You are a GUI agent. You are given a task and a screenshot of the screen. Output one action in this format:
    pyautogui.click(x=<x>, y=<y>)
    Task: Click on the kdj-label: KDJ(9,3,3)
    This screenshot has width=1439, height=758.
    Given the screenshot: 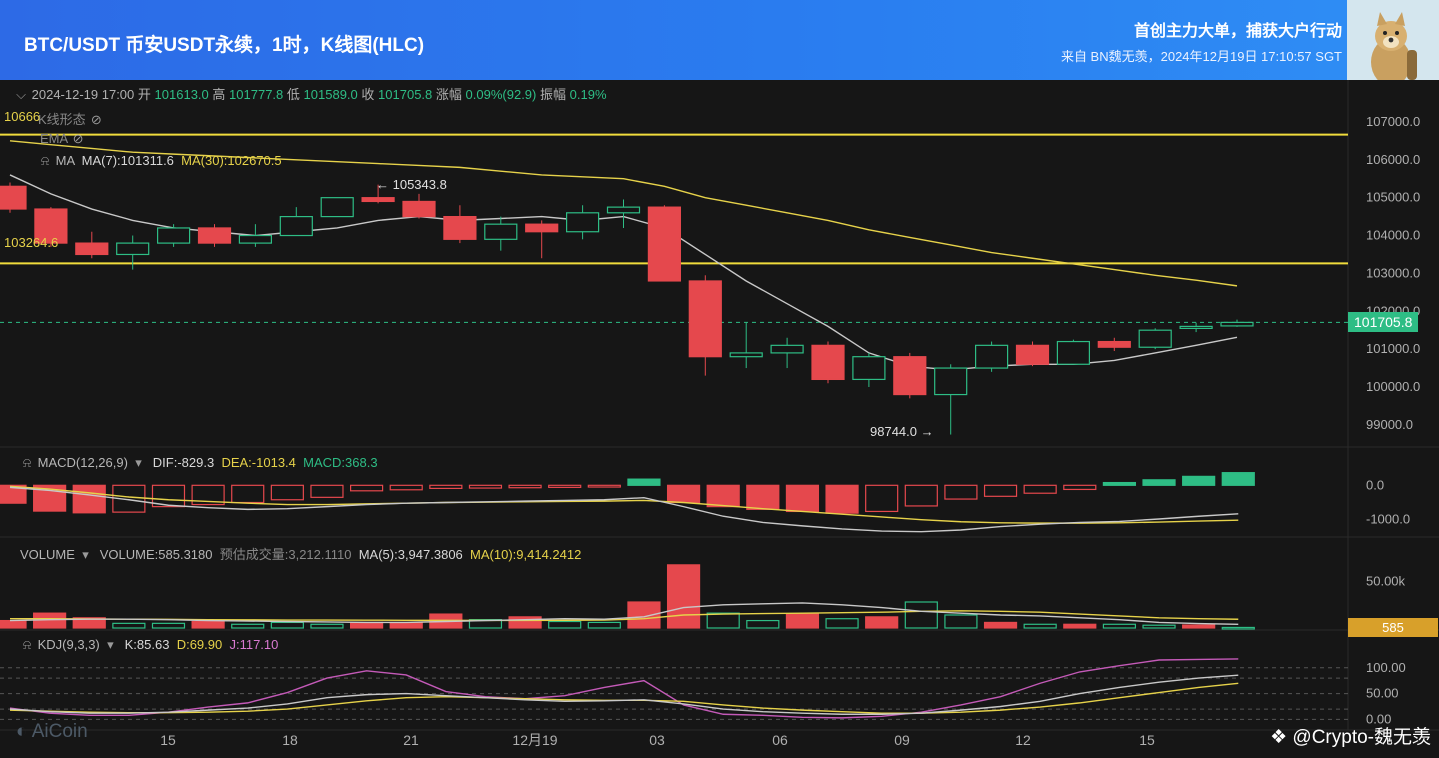 What is the action you would take?
    pyautogui.click(x=68, y=644)
    